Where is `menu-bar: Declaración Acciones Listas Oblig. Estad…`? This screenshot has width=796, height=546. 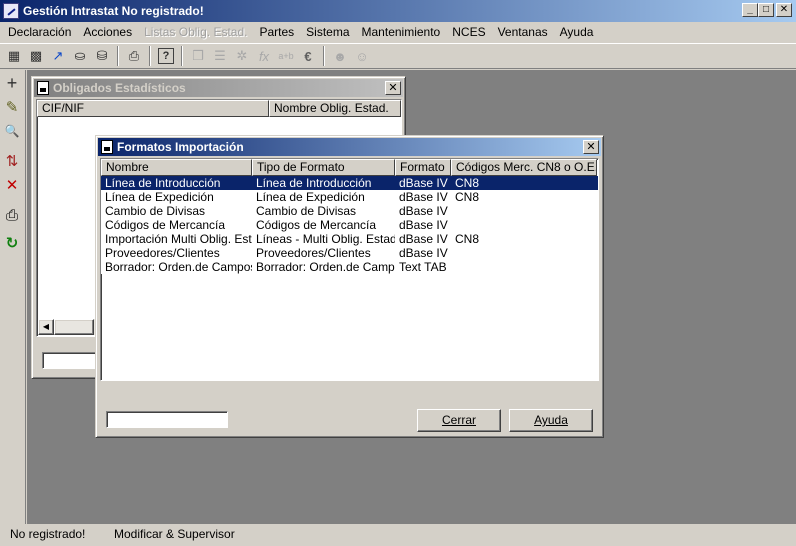 menu-bar: Declaración Acciones Listas Oblig. Estad… is located at coordinates (398, 32).